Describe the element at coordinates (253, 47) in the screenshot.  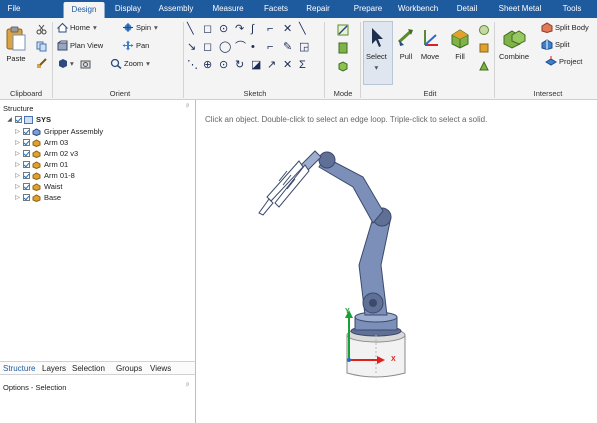
I see `sketch-point-icon: •` at that location.